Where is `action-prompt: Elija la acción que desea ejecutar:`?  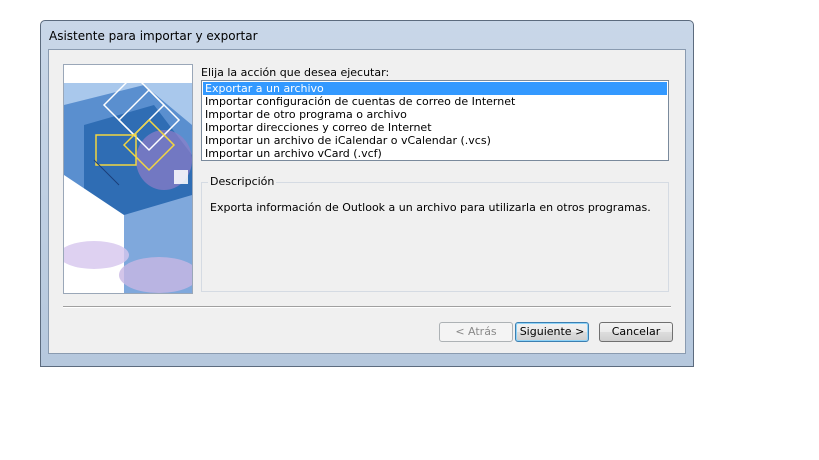 action-prompt: Elija la acción que desea ejecutar: is located at coordinates (295, 72).